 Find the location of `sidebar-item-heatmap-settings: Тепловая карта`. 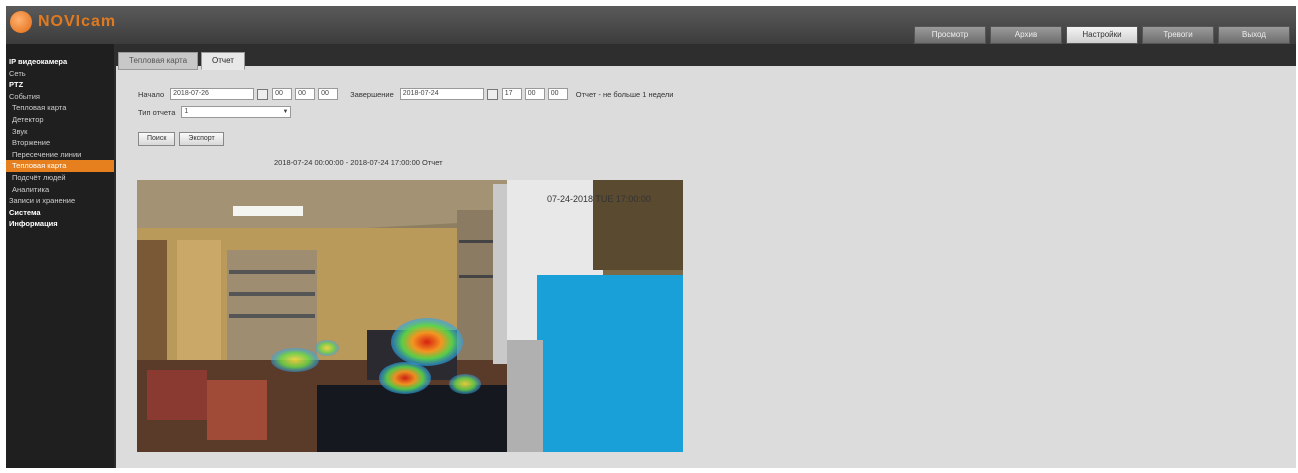

sidebar-item-heatmap-settings: Тепловая карта is located at coordinates (60, 108).